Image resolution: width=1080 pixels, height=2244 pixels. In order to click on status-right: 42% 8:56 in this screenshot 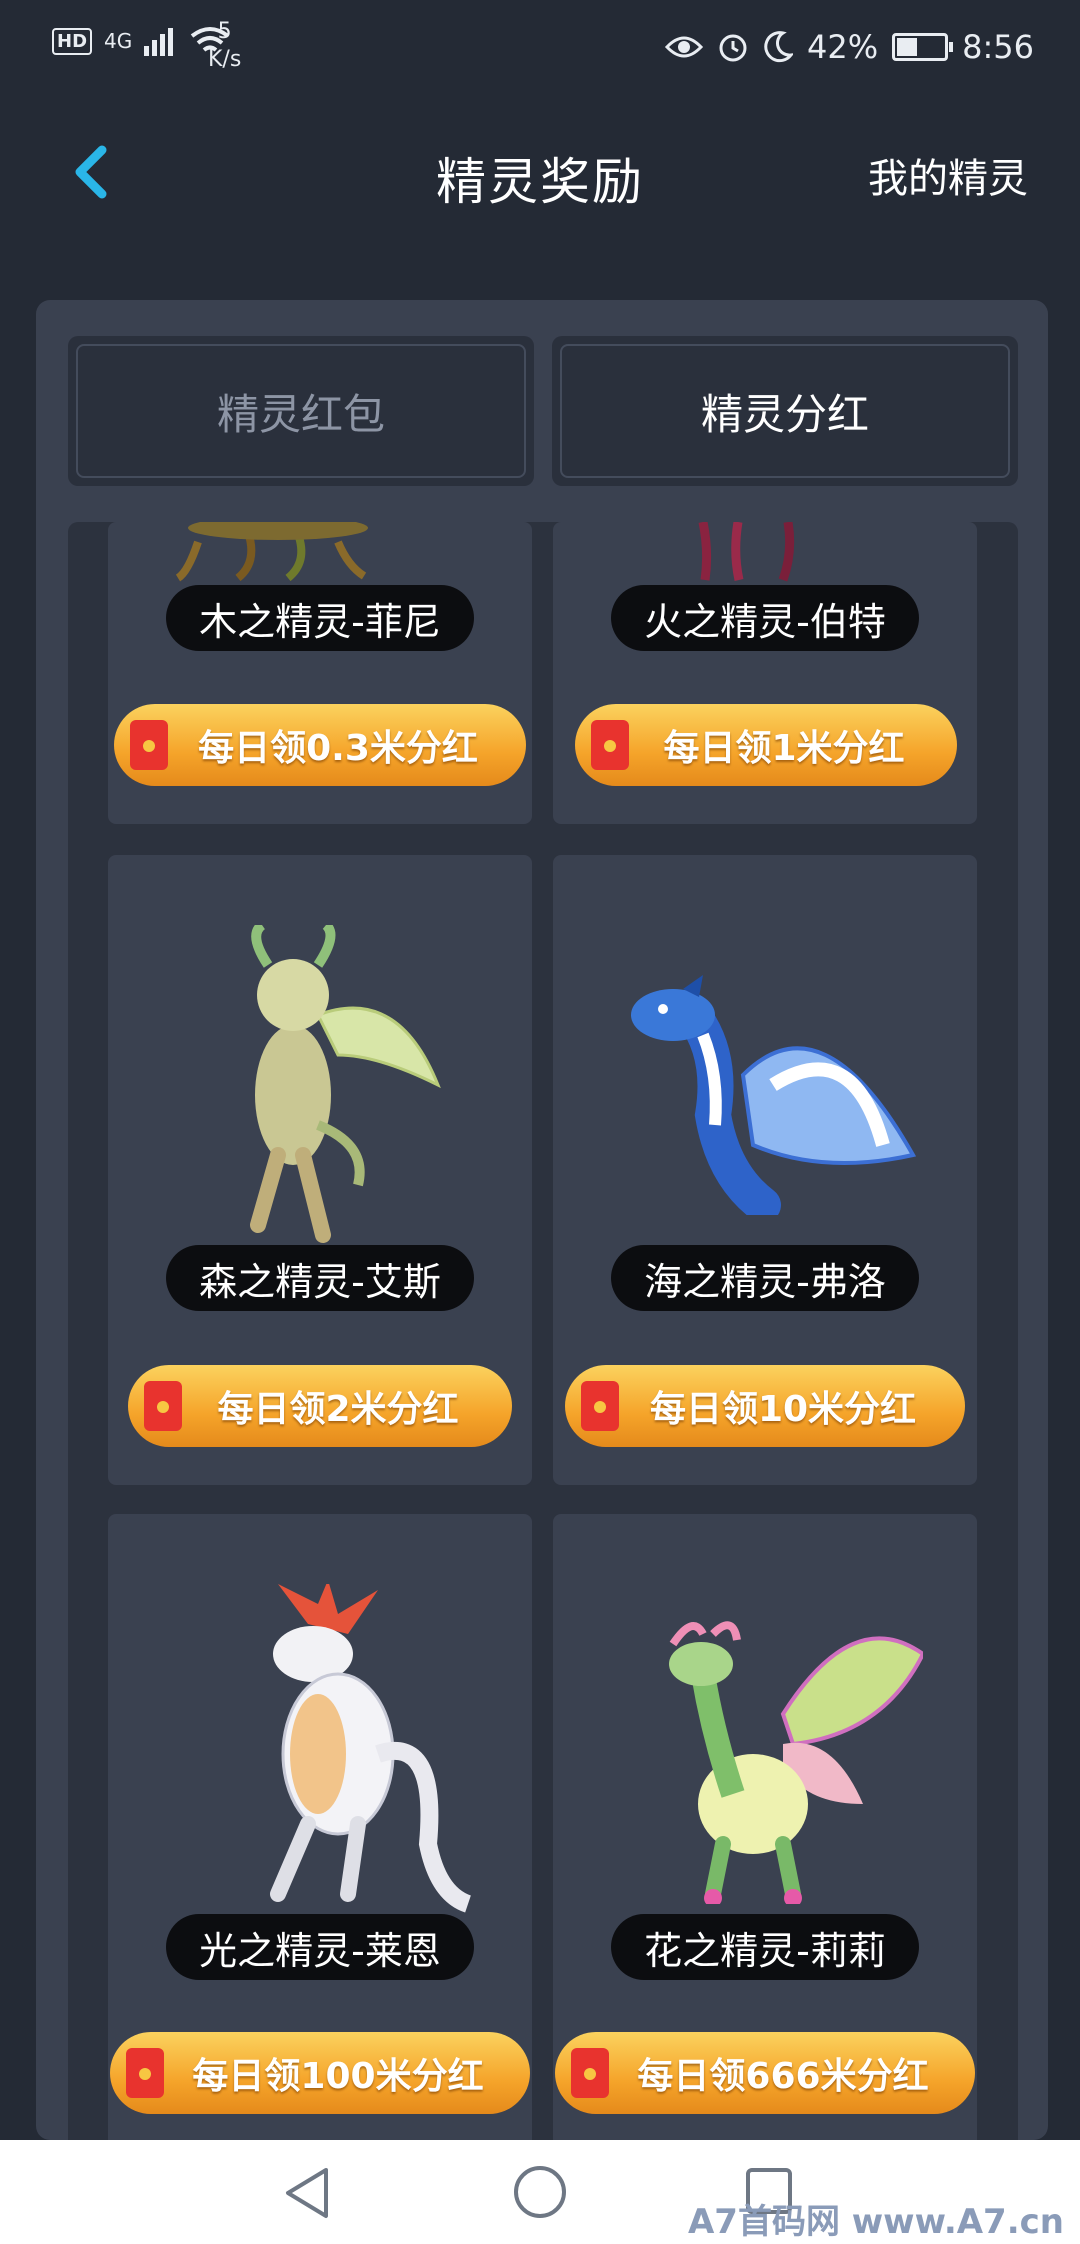, I will do `click(849, 47)`.